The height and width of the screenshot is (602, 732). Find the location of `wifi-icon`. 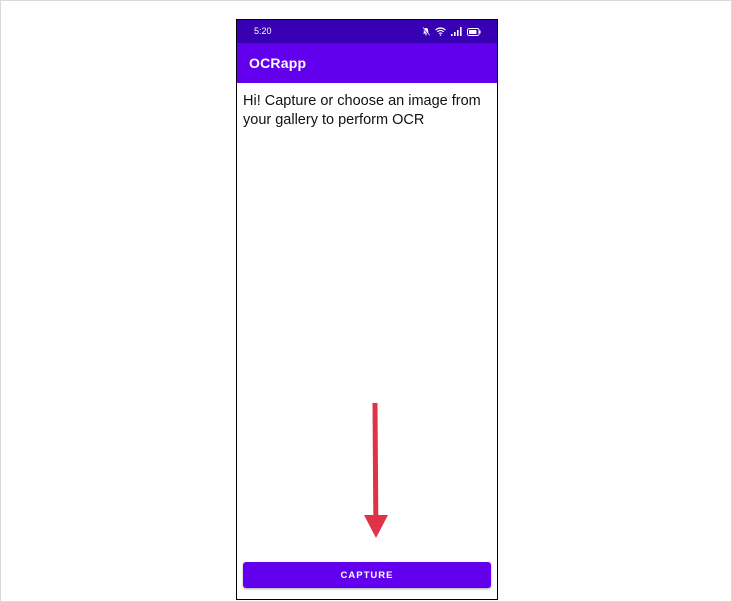

wifi-icon is located at coordinates (440, 31).